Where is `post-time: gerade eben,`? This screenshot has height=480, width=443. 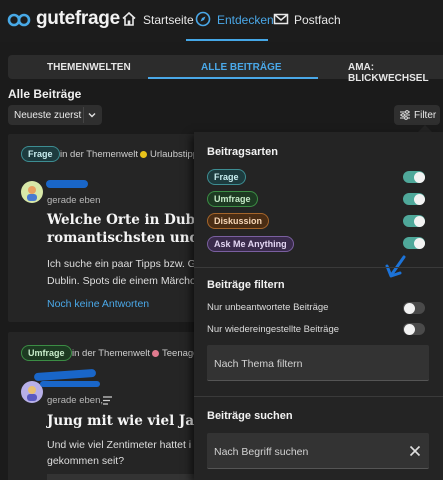 post-time: gerade eben, is located at coordinates (75, 400).